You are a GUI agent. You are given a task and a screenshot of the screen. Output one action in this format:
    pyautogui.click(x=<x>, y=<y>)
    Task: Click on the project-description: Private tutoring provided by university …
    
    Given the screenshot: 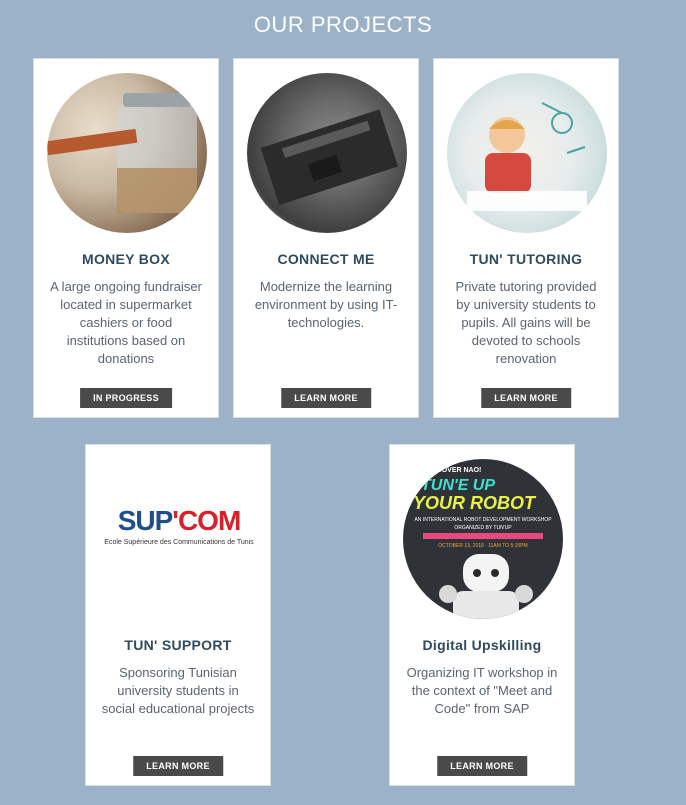 What is the action you would take?
    pyautogui.click(x=526, y=322)
    